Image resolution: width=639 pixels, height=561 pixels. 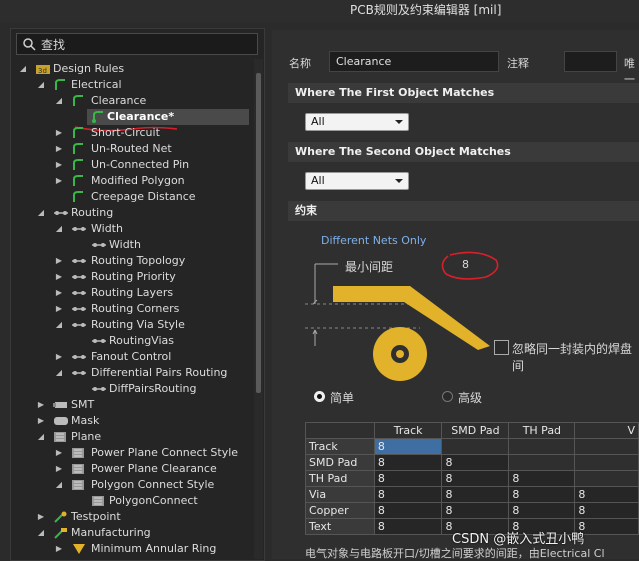 What do you see at coordinates (542, 446) in the screenshot?
I see `table-cell` at bounding box center [542, 446].